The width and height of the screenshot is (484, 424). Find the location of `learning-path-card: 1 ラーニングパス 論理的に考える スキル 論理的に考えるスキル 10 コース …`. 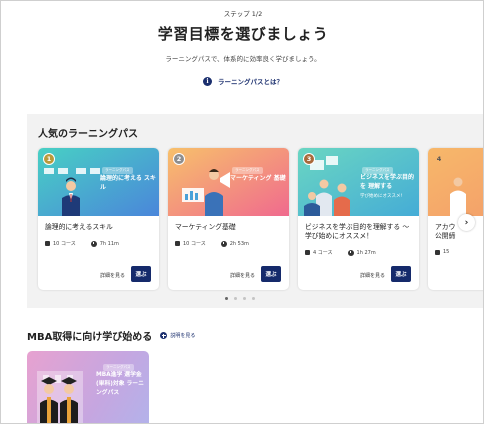

learning-path-card: 1 ラーニングパス 論理的に考える スキル 論理的に考えるスキル 10 コース … is located at coordinates (98, 219).